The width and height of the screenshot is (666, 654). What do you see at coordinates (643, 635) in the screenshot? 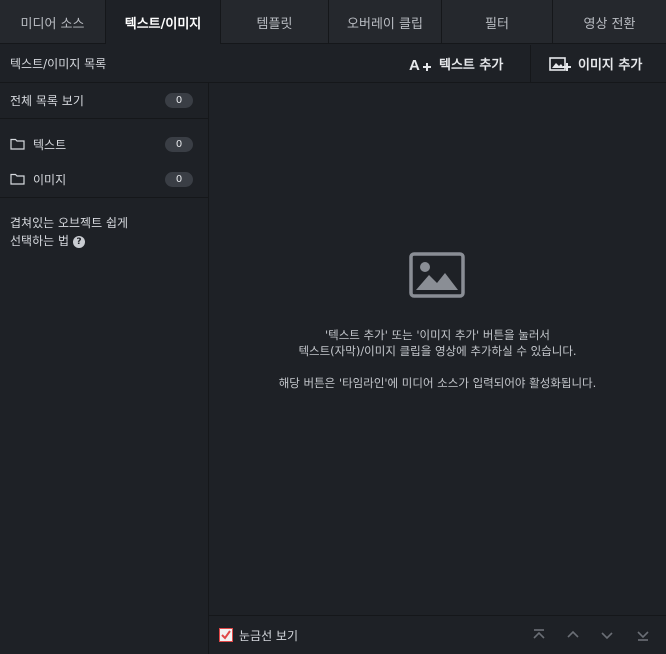
I see `move-to-bottom-icon` at bounding box center [643, 635].